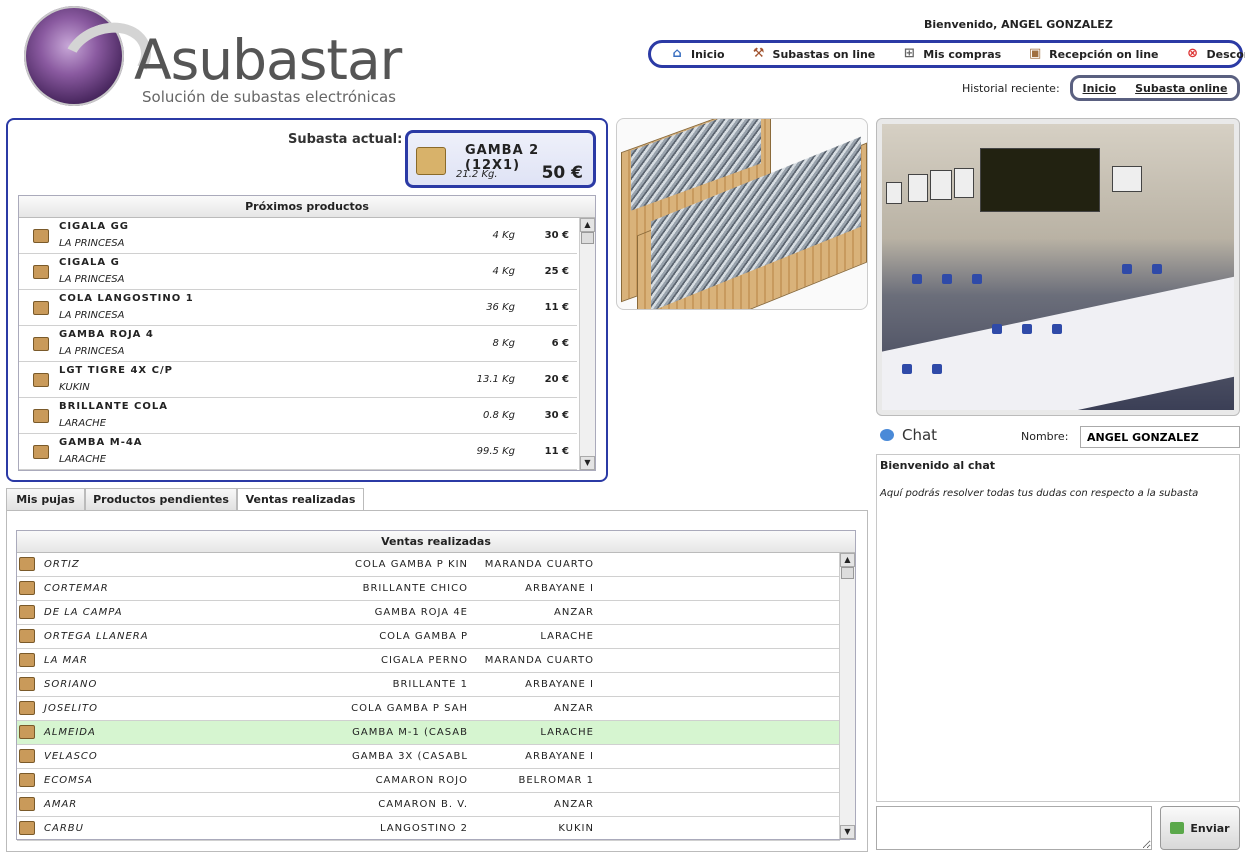 This screenshot has height=858, width=1245. I want to click on sale-buyer: CARBU, so click(64, 828).